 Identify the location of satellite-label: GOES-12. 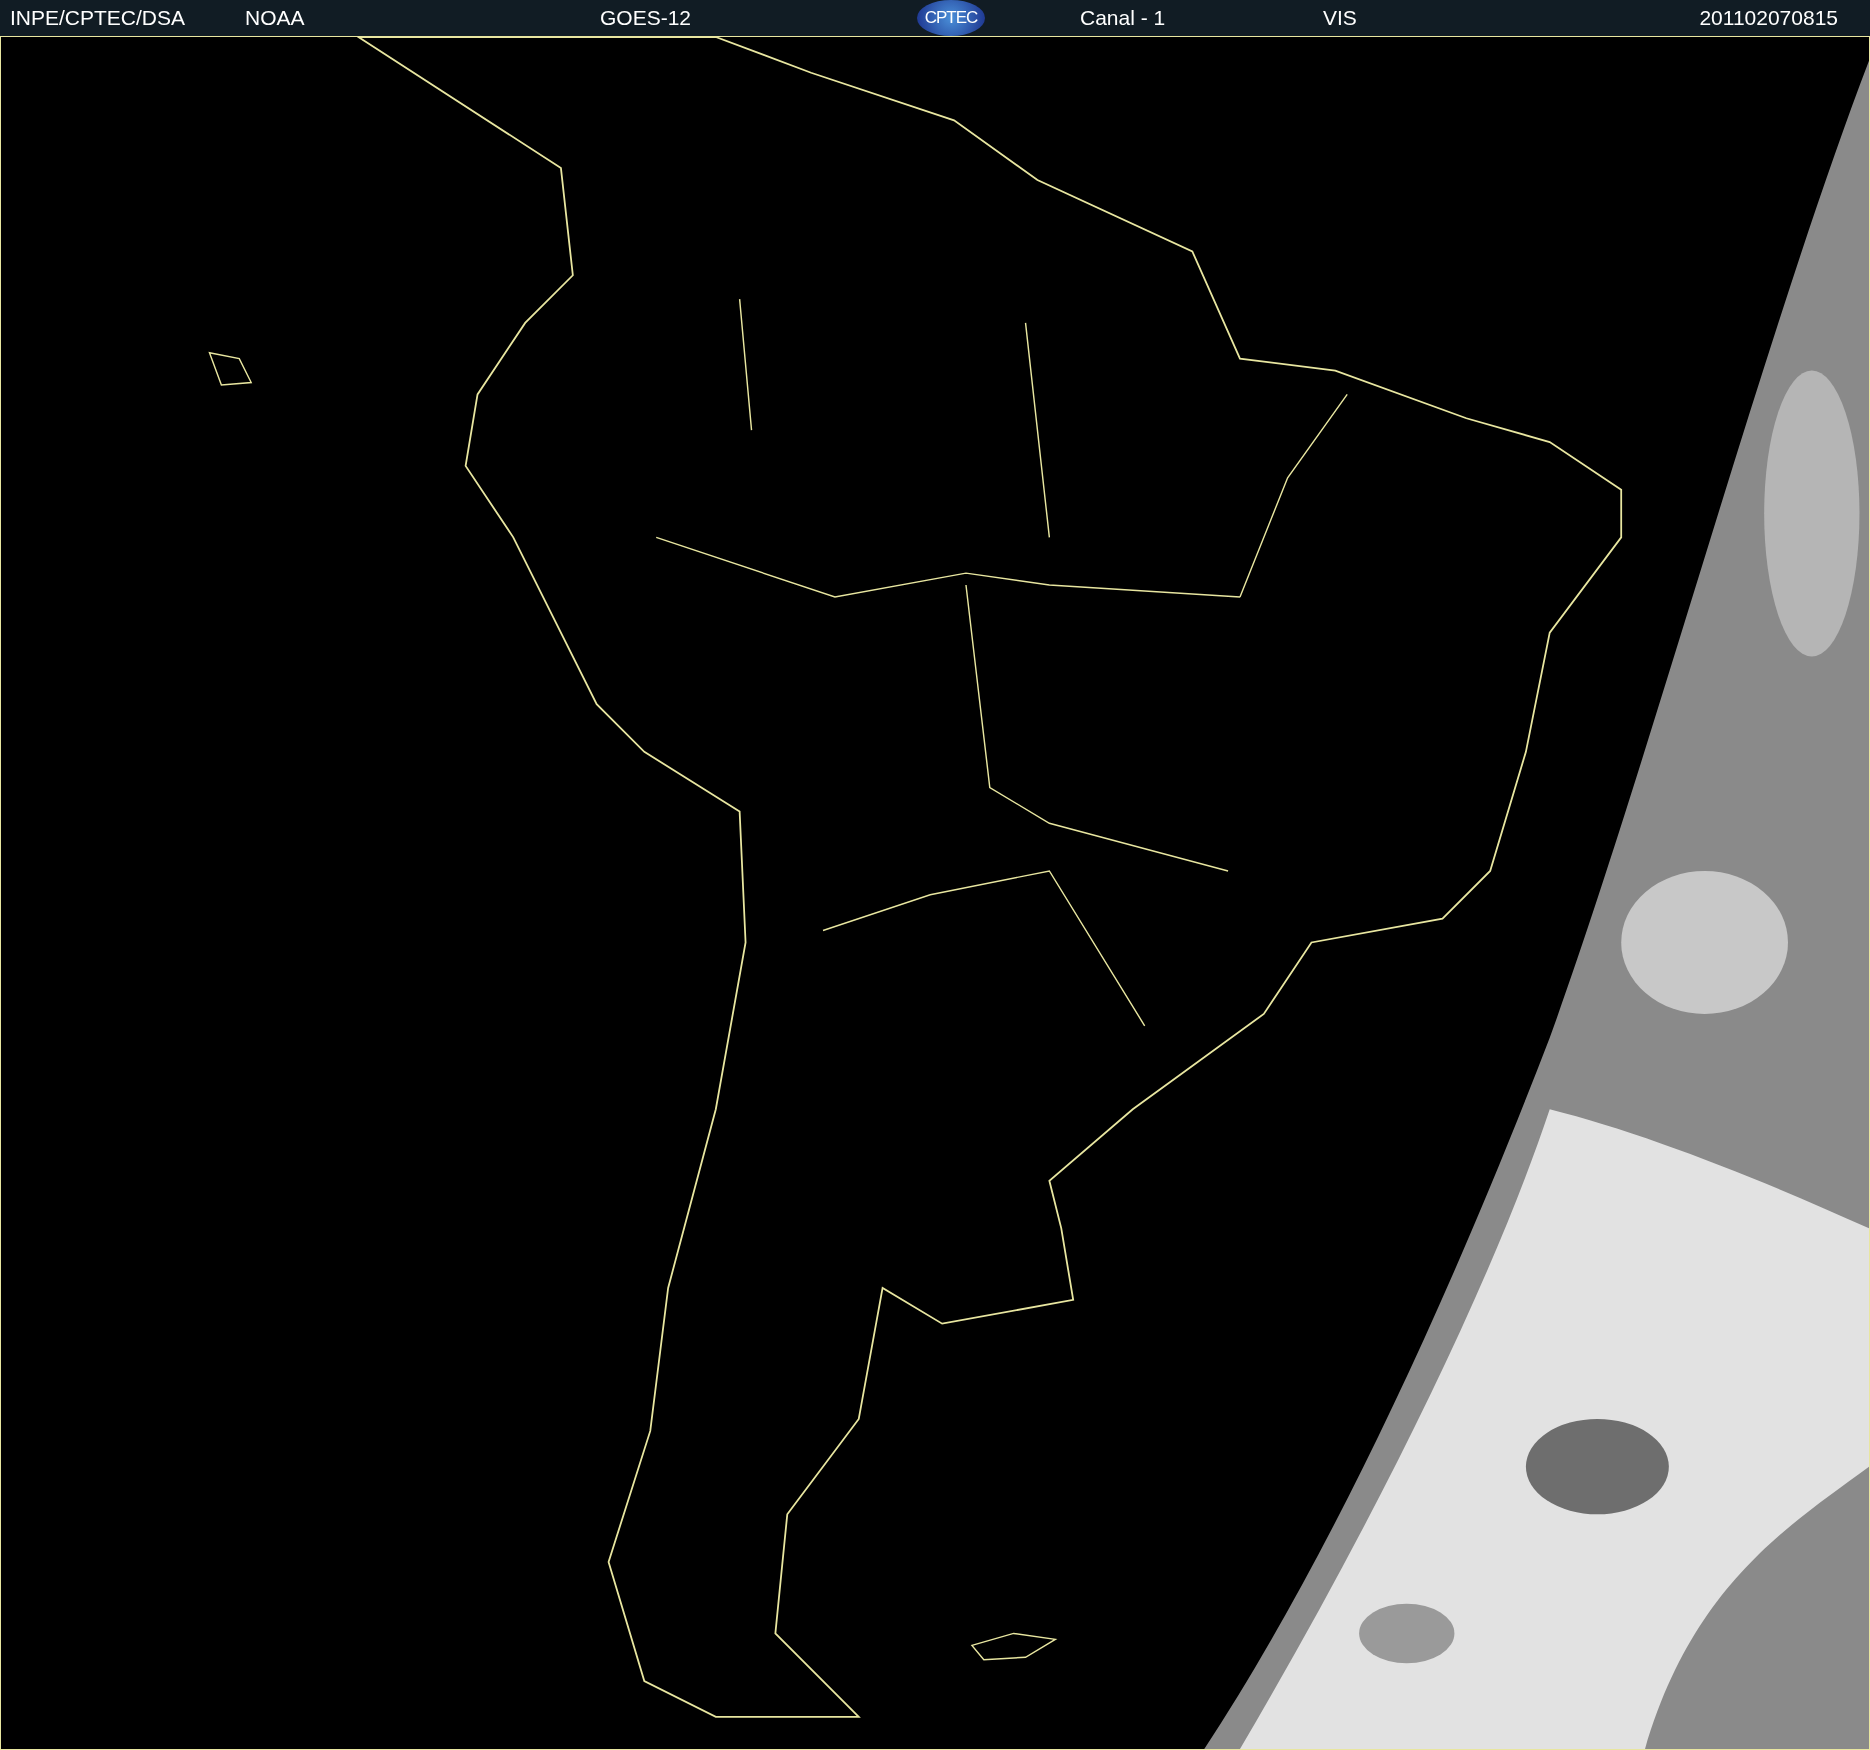
(646, 18).